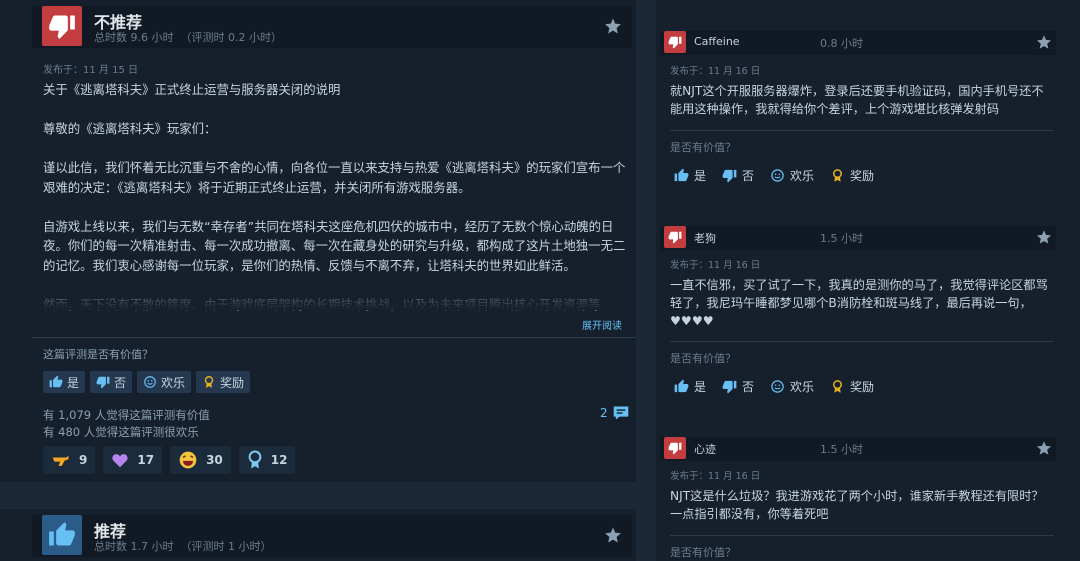 The image size is (1080, 561). I want to click on helpful-count: 有 1,079 人觉得这篇评测有价值, so click(126, 415).